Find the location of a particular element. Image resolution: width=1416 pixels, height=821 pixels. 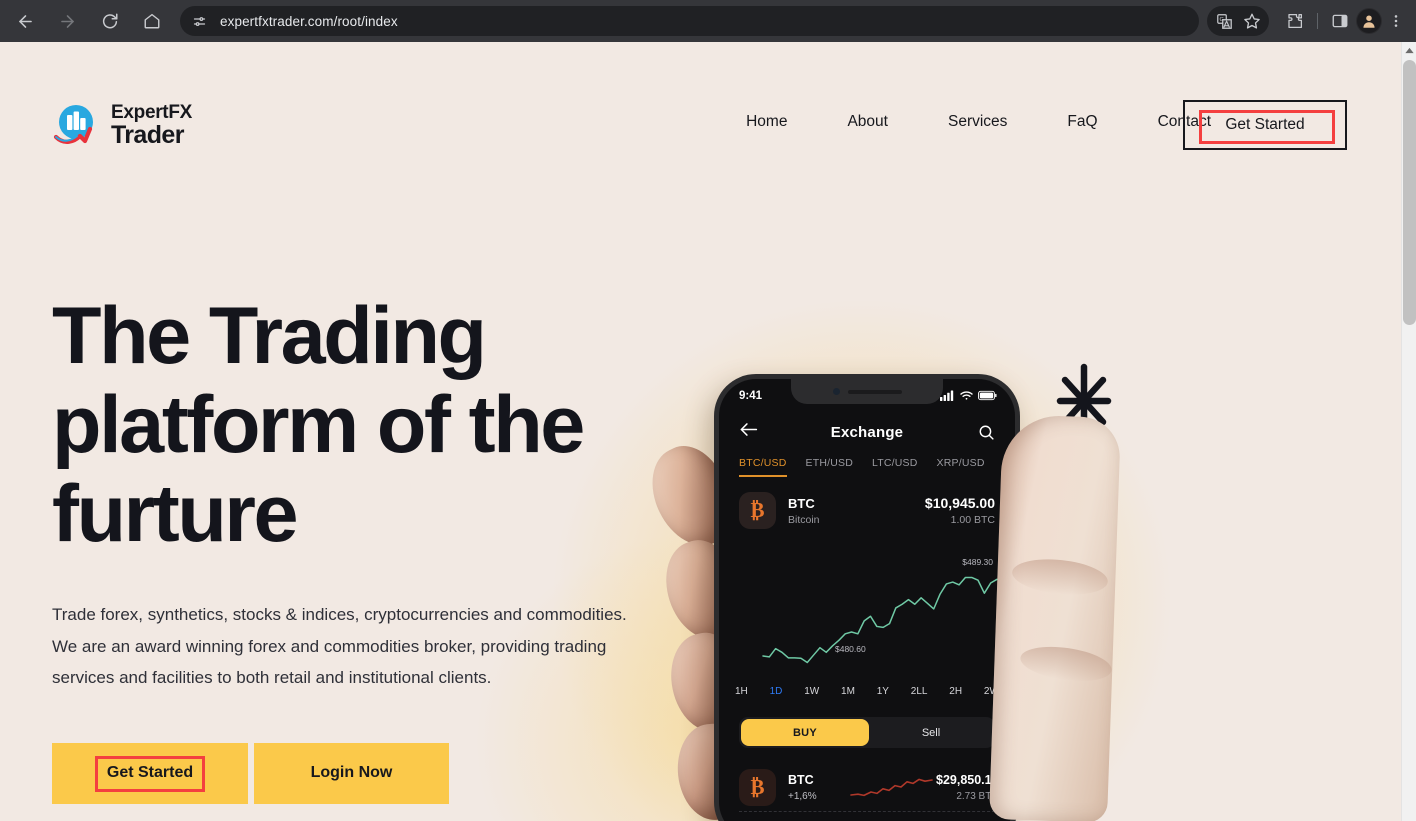

featured-coin-values: $10,945.00 1.00 BTC is located at coordinates (960, 510).